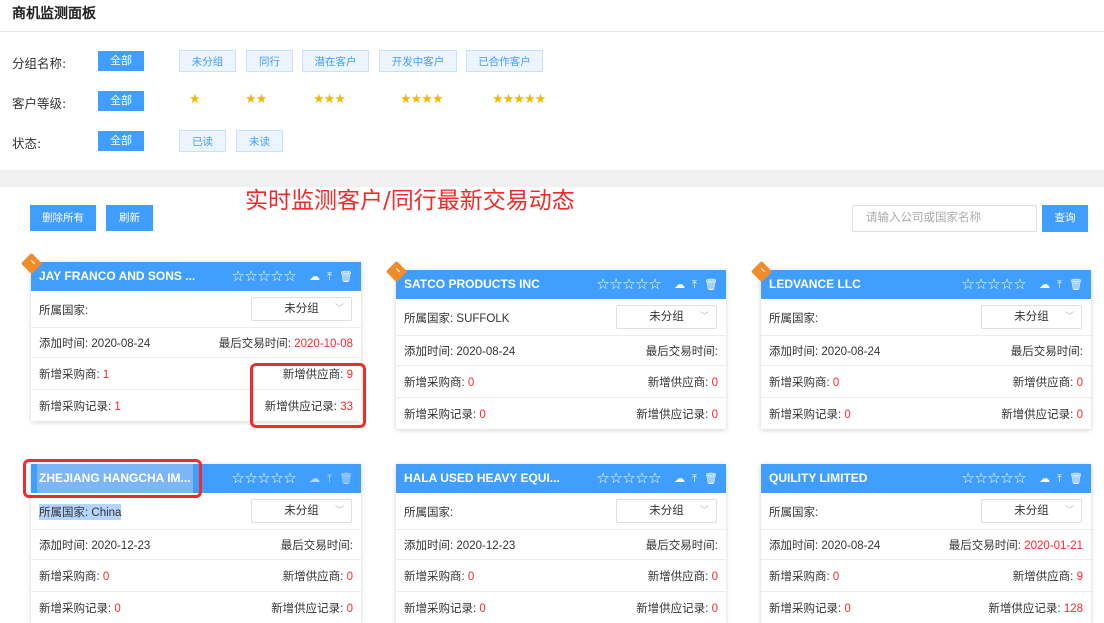 This screenshot has width=1104, height=623. Describe the element at coordinates (794, 319) in the screenshot. I see `country-label: 所属国家:` at that location.